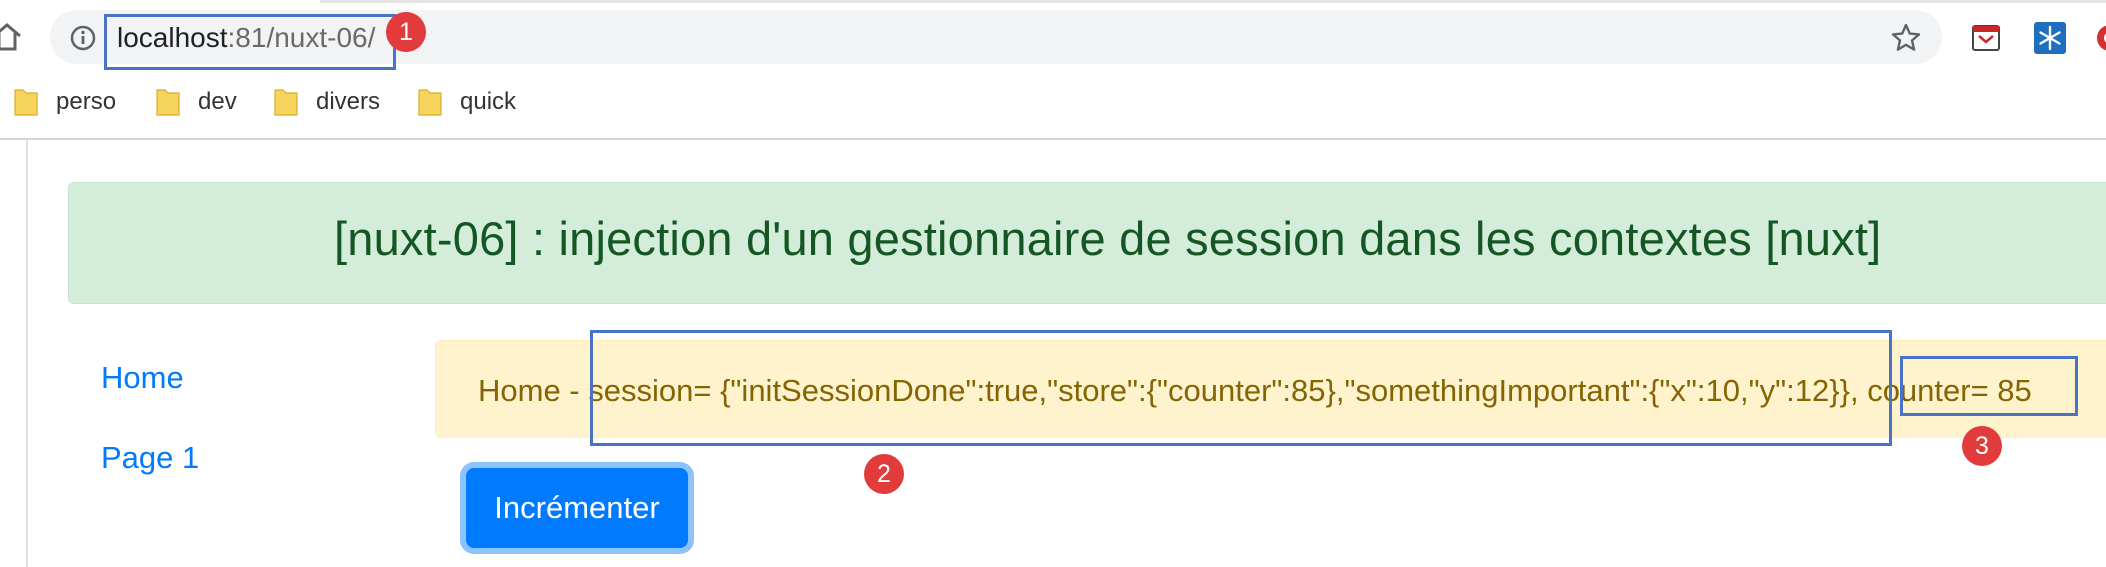 Image resolution: width=2106 pixels, height=567 pixels. Describe the element at coordinates (142, 378) in the screenshot. I see `nav-link-home: Home` at that location.